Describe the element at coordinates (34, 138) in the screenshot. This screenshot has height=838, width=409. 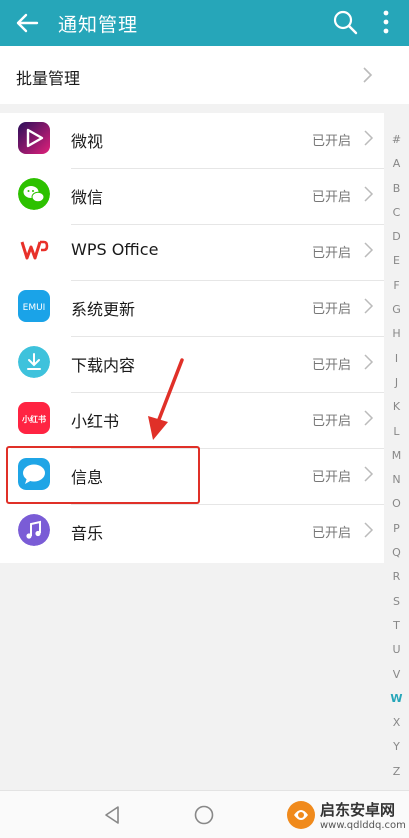
I see `weishi-app-icon` at that location.